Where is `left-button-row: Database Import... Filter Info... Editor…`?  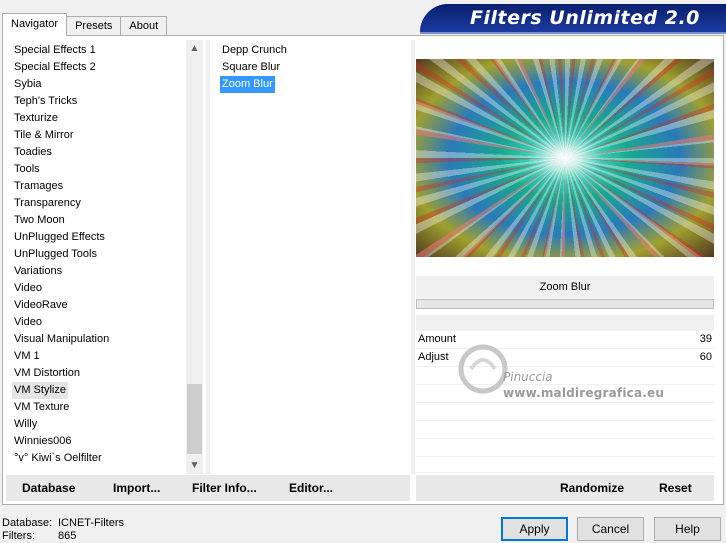 left-button-row: Database Import... Filter Info... Editor… is located at coordinates (208, 488).